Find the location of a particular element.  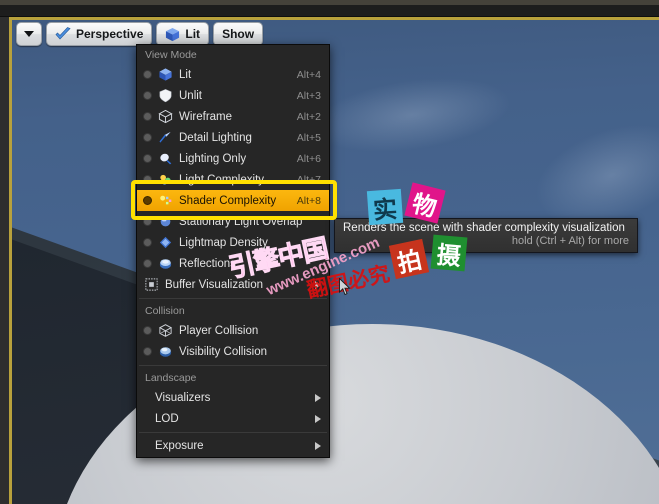

menu-section-title: View Mode is located at coordinates (171, 55).